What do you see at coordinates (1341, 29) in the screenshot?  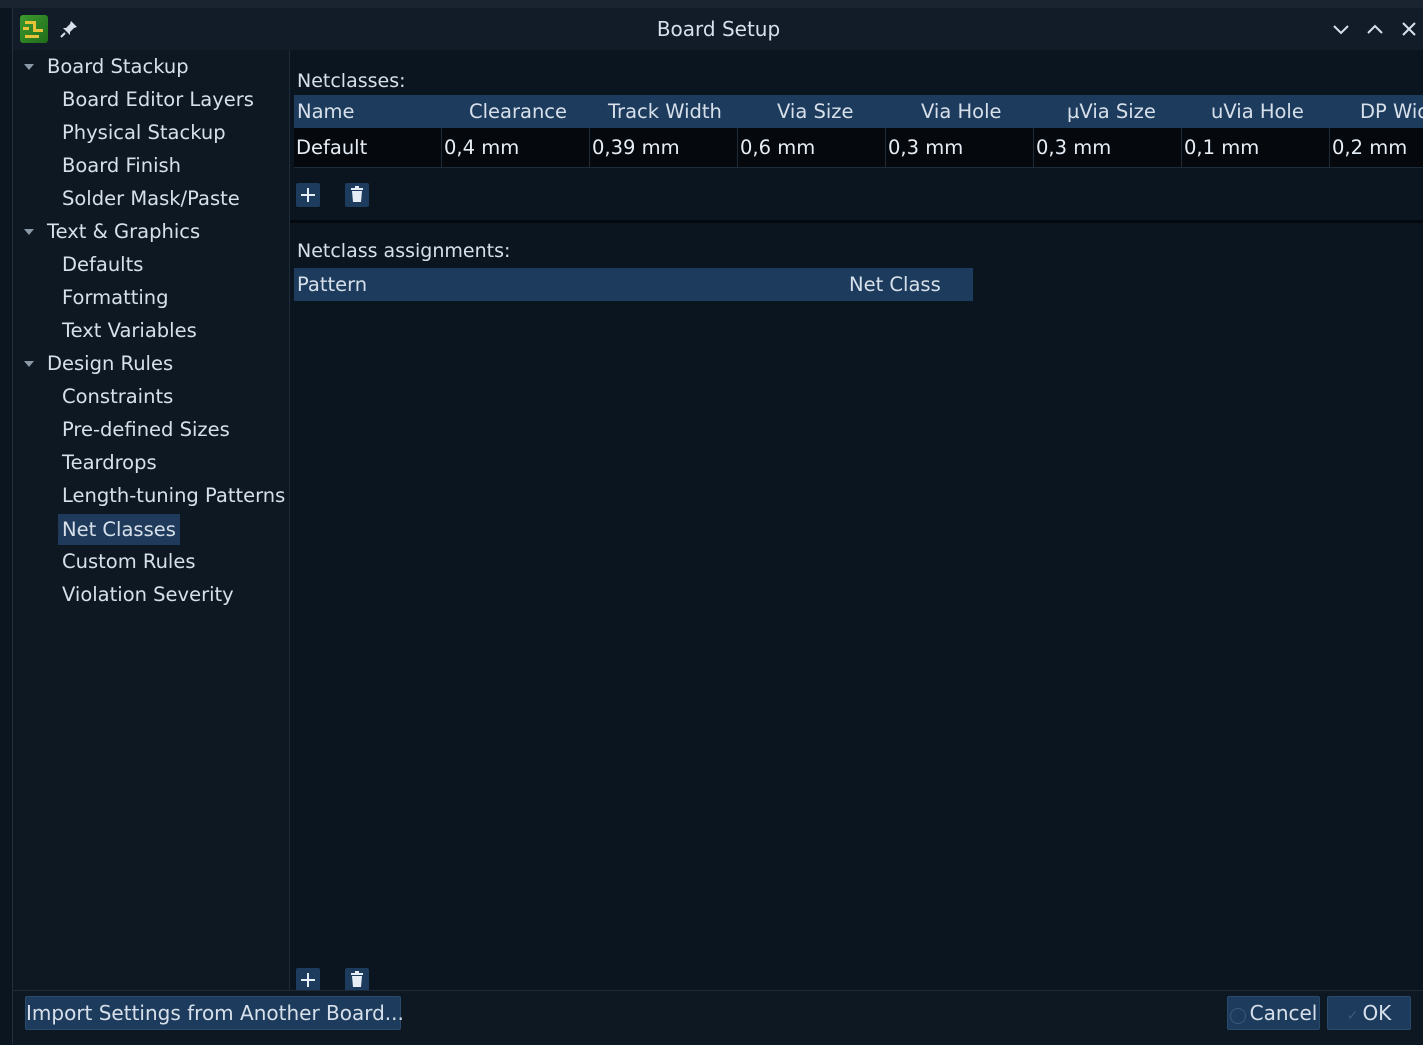 I see `chevron-down-icon` at bounding box center [1341, 29].